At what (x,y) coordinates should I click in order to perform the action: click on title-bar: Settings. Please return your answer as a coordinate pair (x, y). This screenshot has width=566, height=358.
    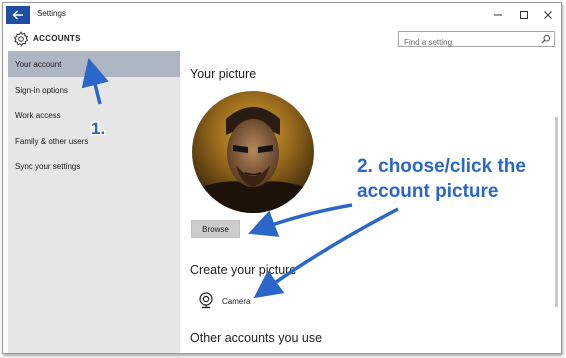
    Looking at the image, I should click on (282, 15).